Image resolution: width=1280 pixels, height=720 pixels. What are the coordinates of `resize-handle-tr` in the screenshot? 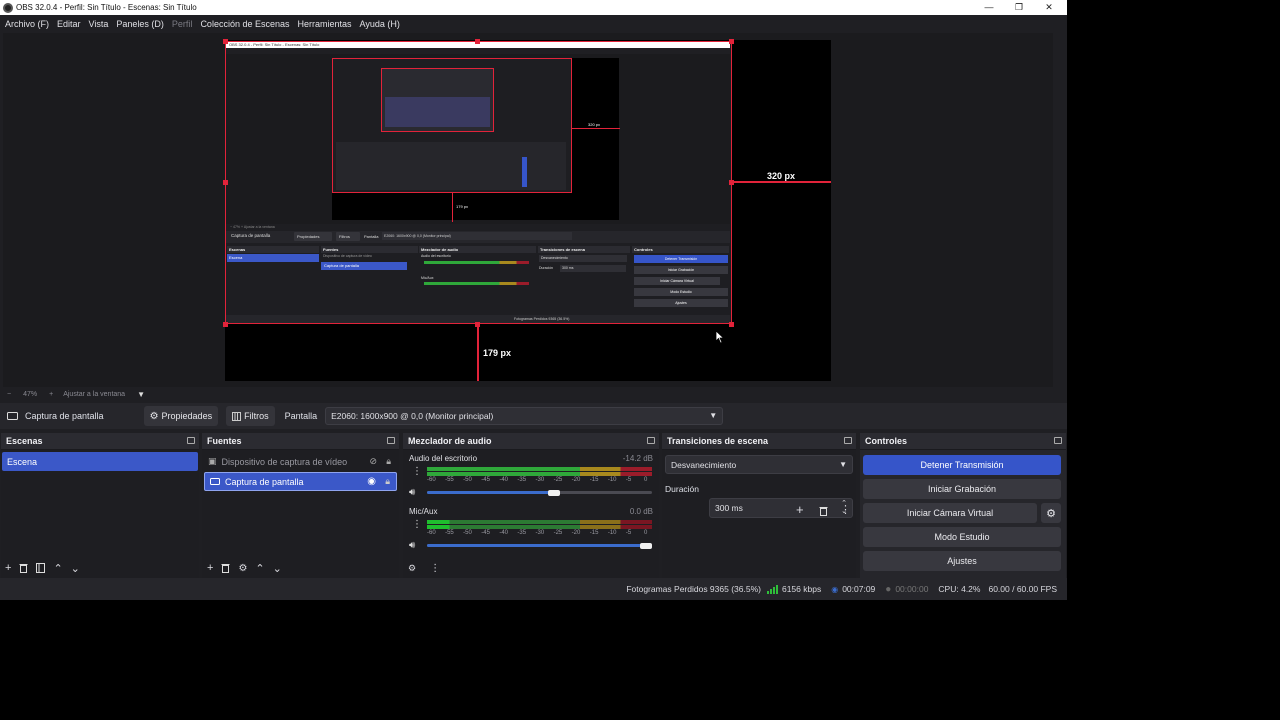 It's located at (731, 41).